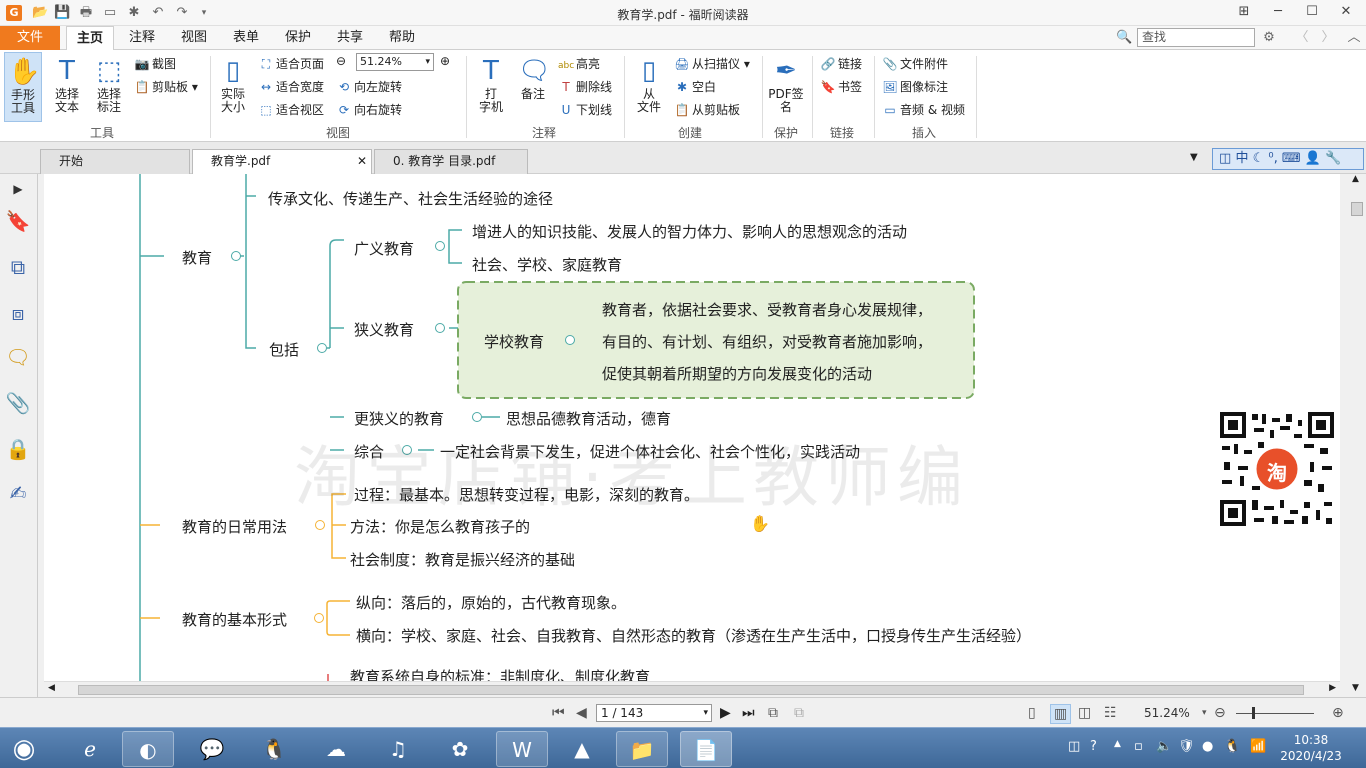  Describe the element at coordinates (350, 38) in the screenshot. I see `tab-share: 共享` at that location.